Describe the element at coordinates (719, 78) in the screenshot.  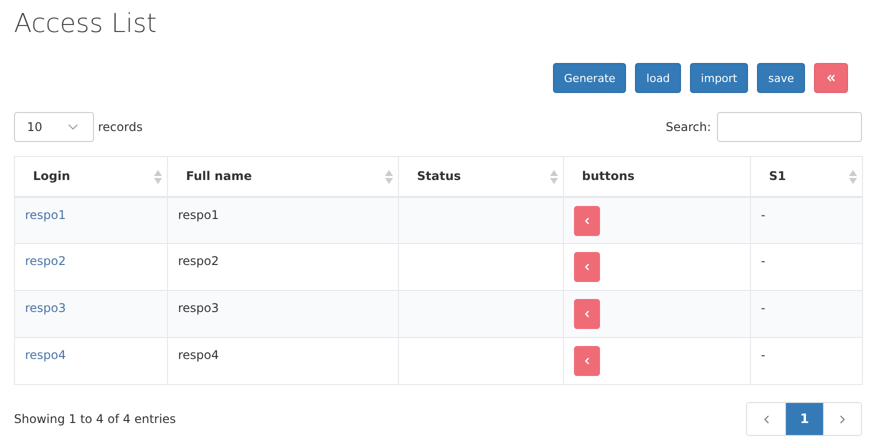
I see `toolbar-button: import` at that location.